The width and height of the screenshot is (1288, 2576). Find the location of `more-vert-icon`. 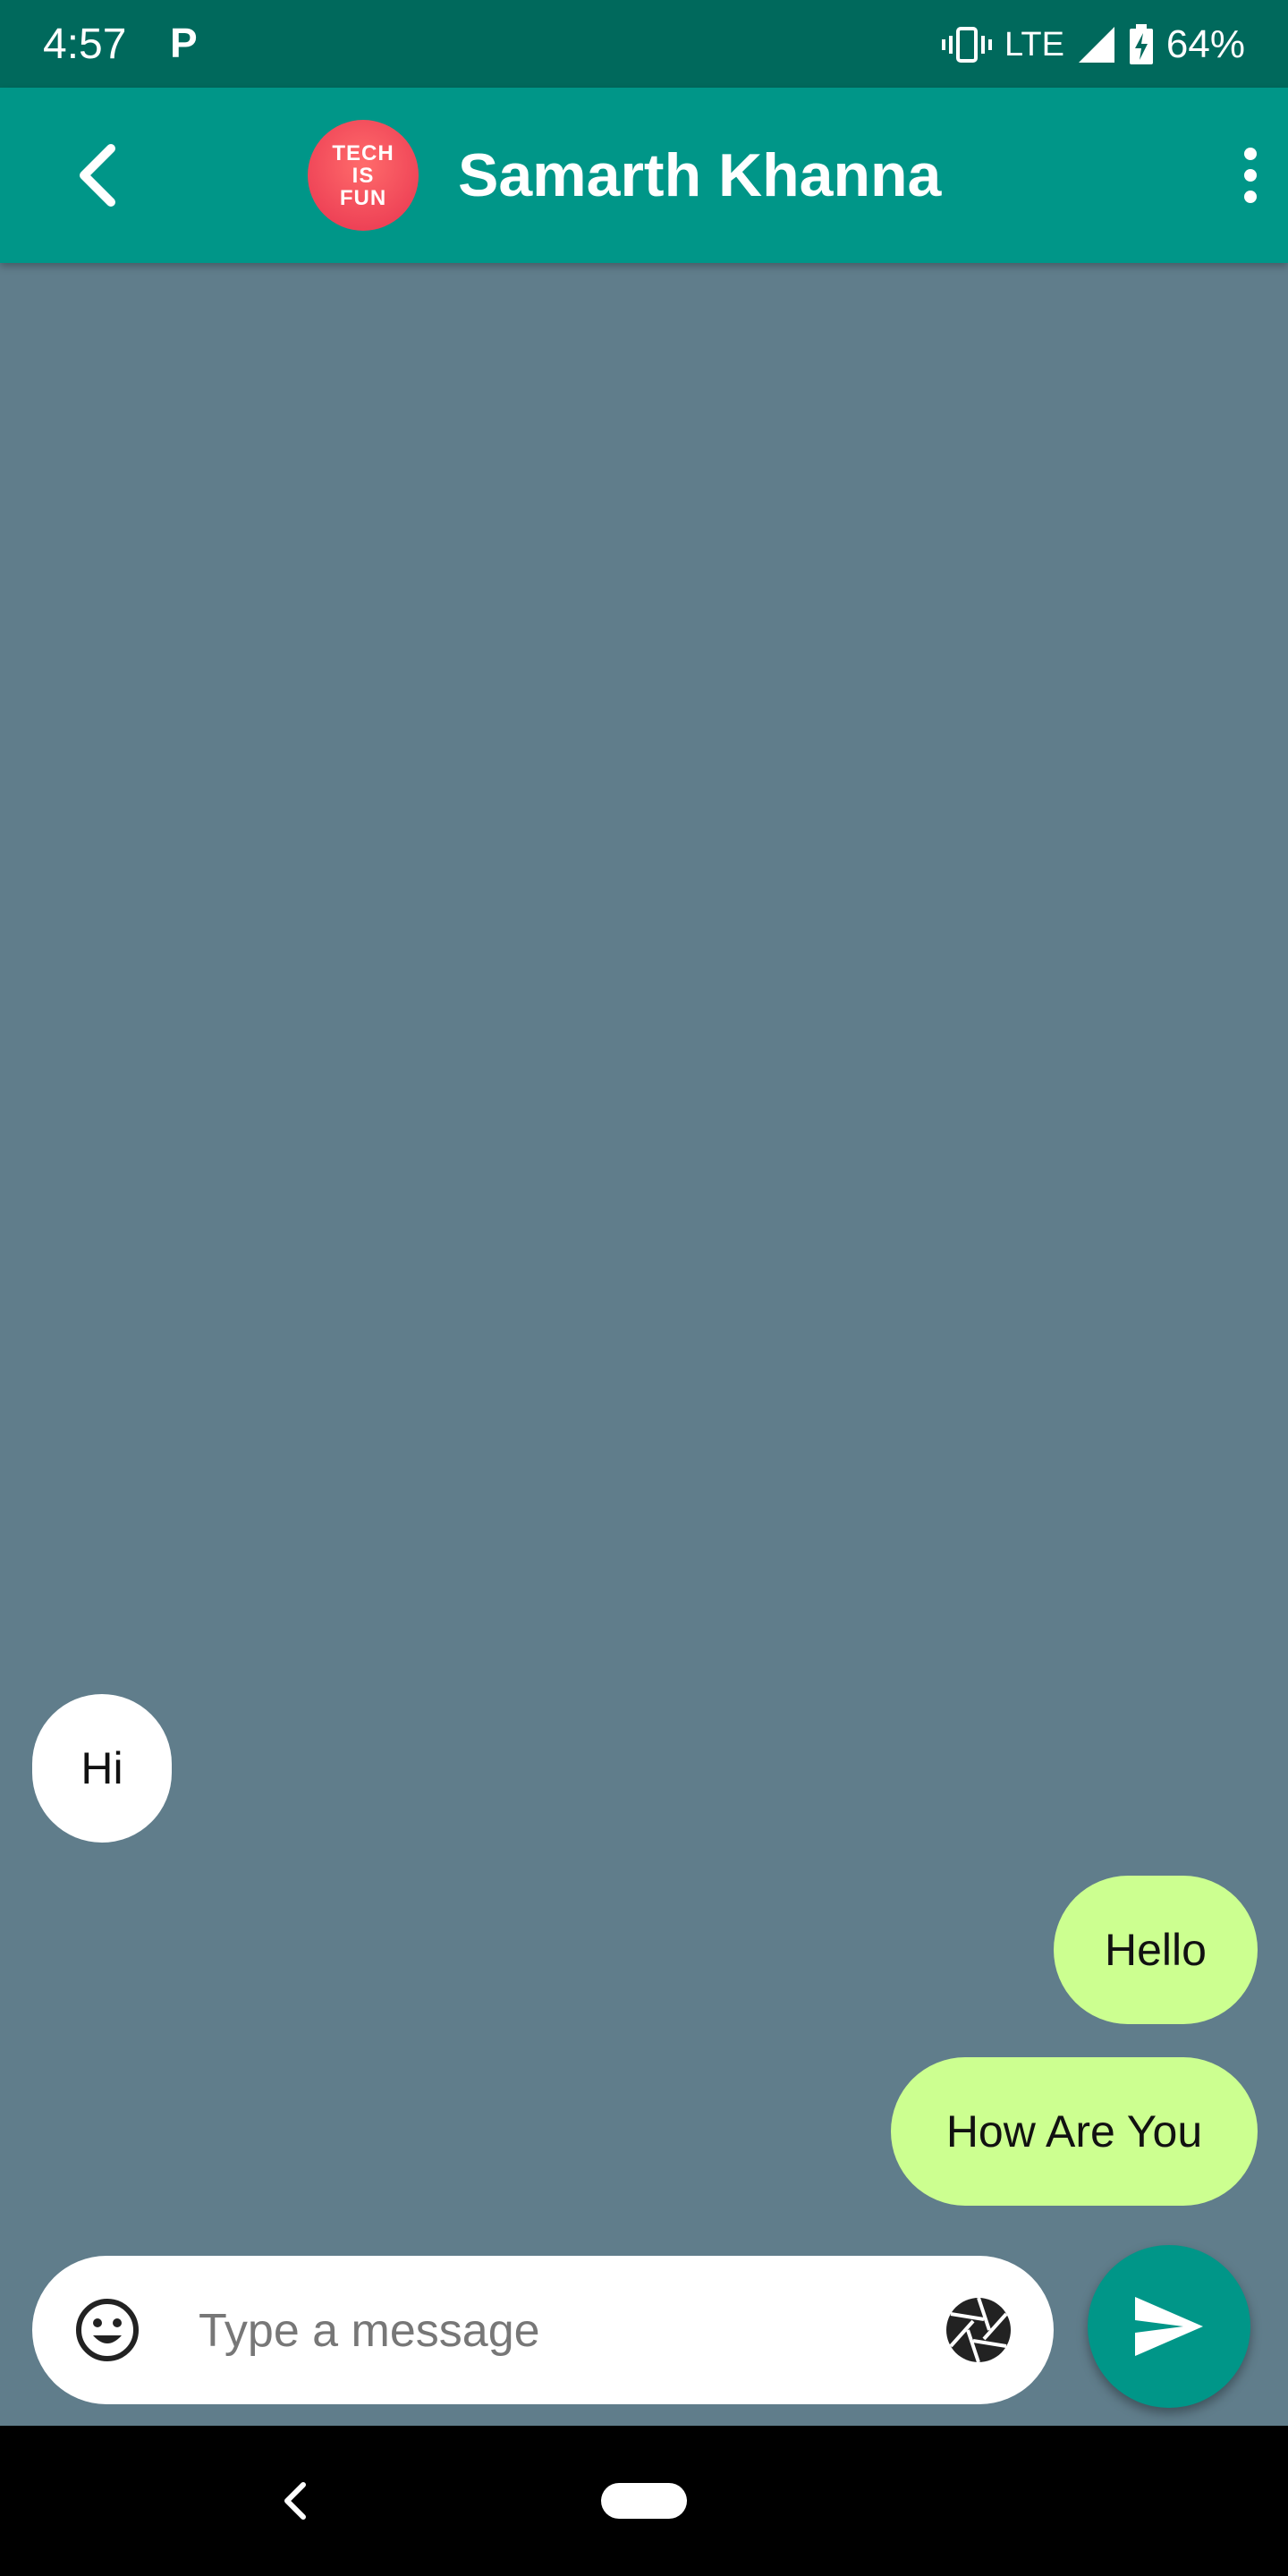

more-vert-icon is located at coordinates (1250, 175).